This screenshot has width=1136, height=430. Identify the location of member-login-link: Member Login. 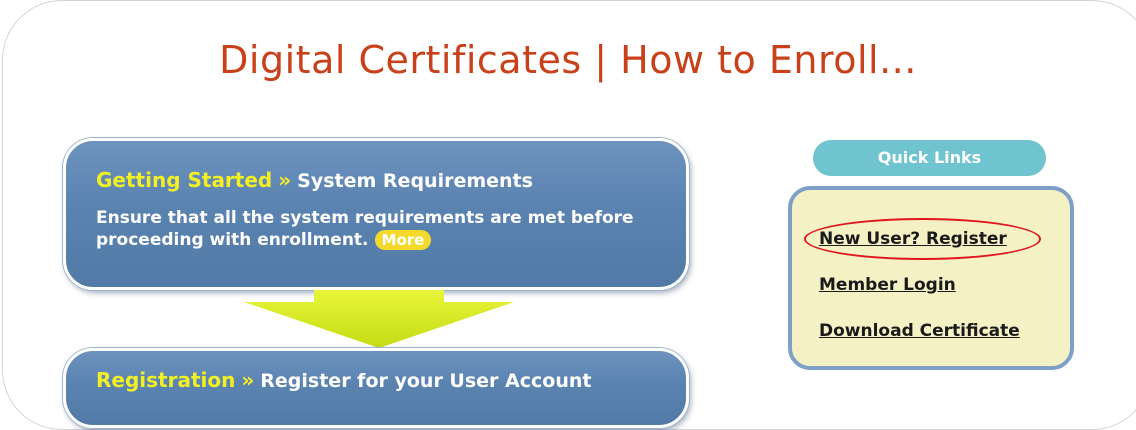
(887, 285).